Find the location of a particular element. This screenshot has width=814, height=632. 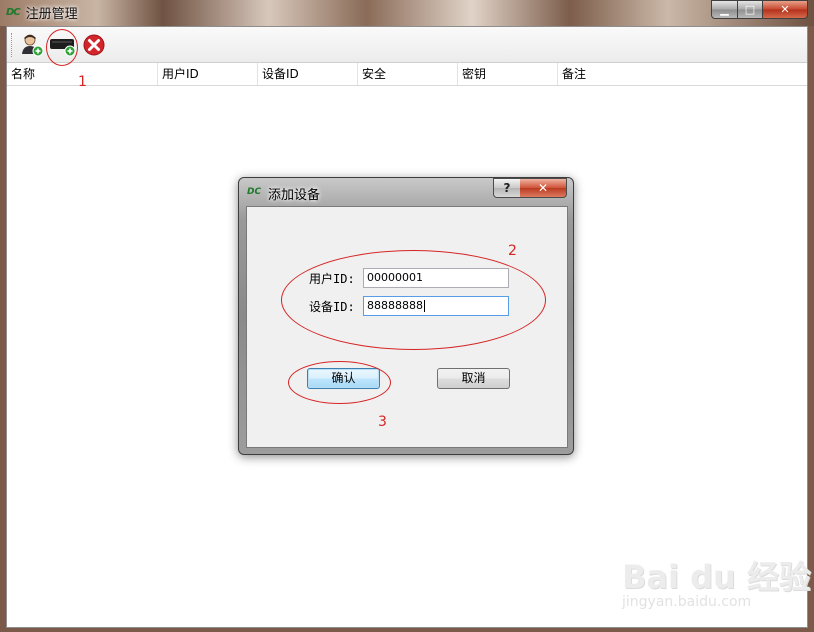

maximize-icon: □ is located at coordinates (750, 9).